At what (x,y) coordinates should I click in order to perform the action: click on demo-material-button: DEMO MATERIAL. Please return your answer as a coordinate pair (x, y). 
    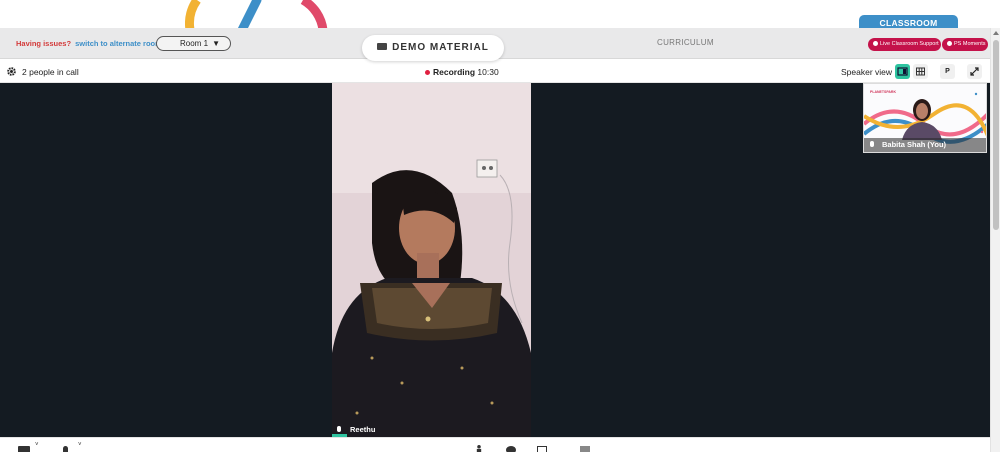
    Looking at the image, I should click on (433, 48).